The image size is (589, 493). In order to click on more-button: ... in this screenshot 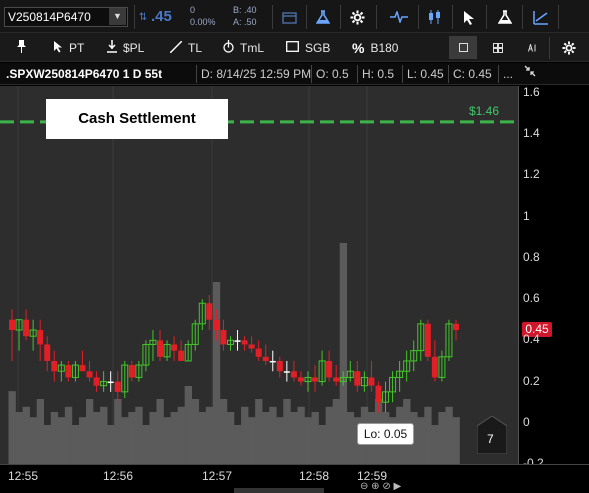, I will do `click(508, 74)`.